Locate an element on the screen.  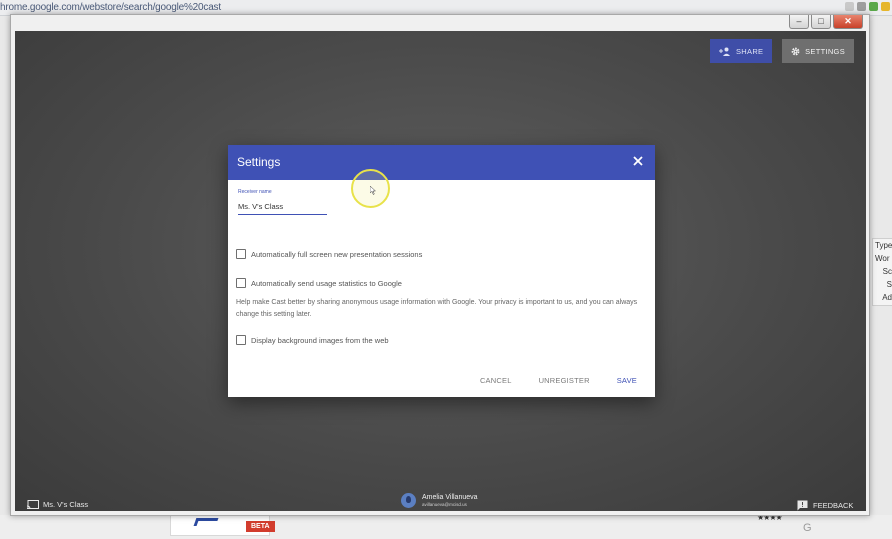
footer-letter: G is located at coordinates (807, 528).